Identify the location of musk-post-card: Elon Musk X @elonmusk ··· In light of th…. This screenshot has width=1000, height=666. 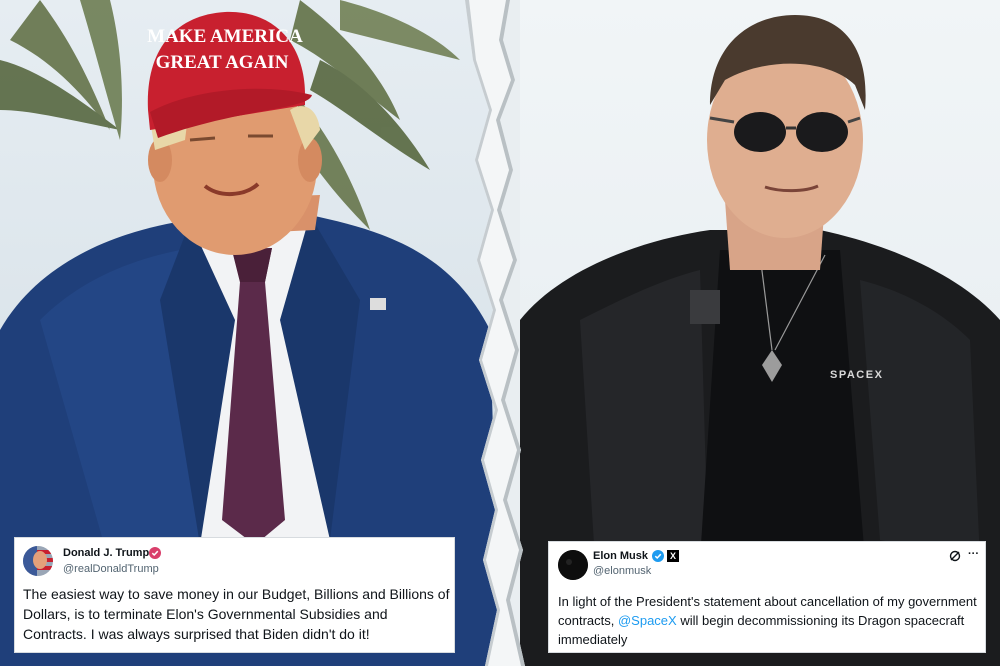
(767, 597).